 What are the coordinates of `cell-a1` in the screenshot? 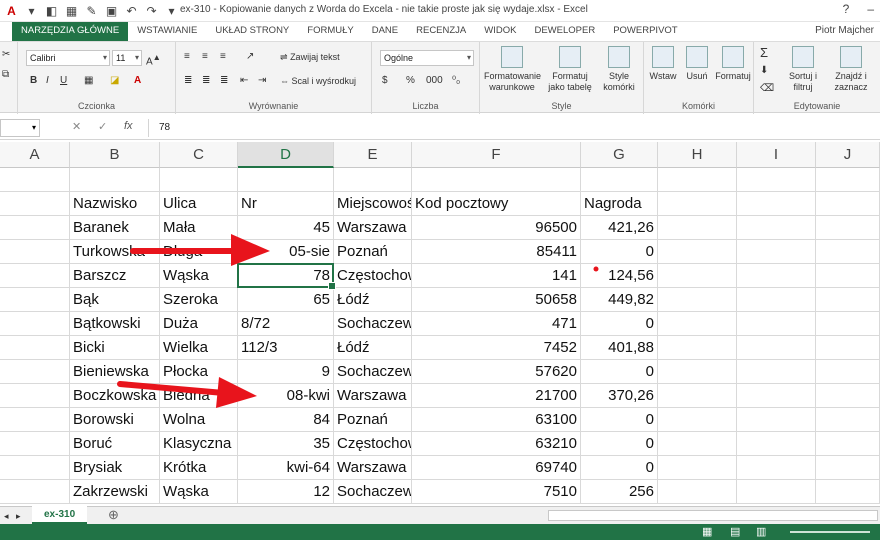 It's located at (35, 180).